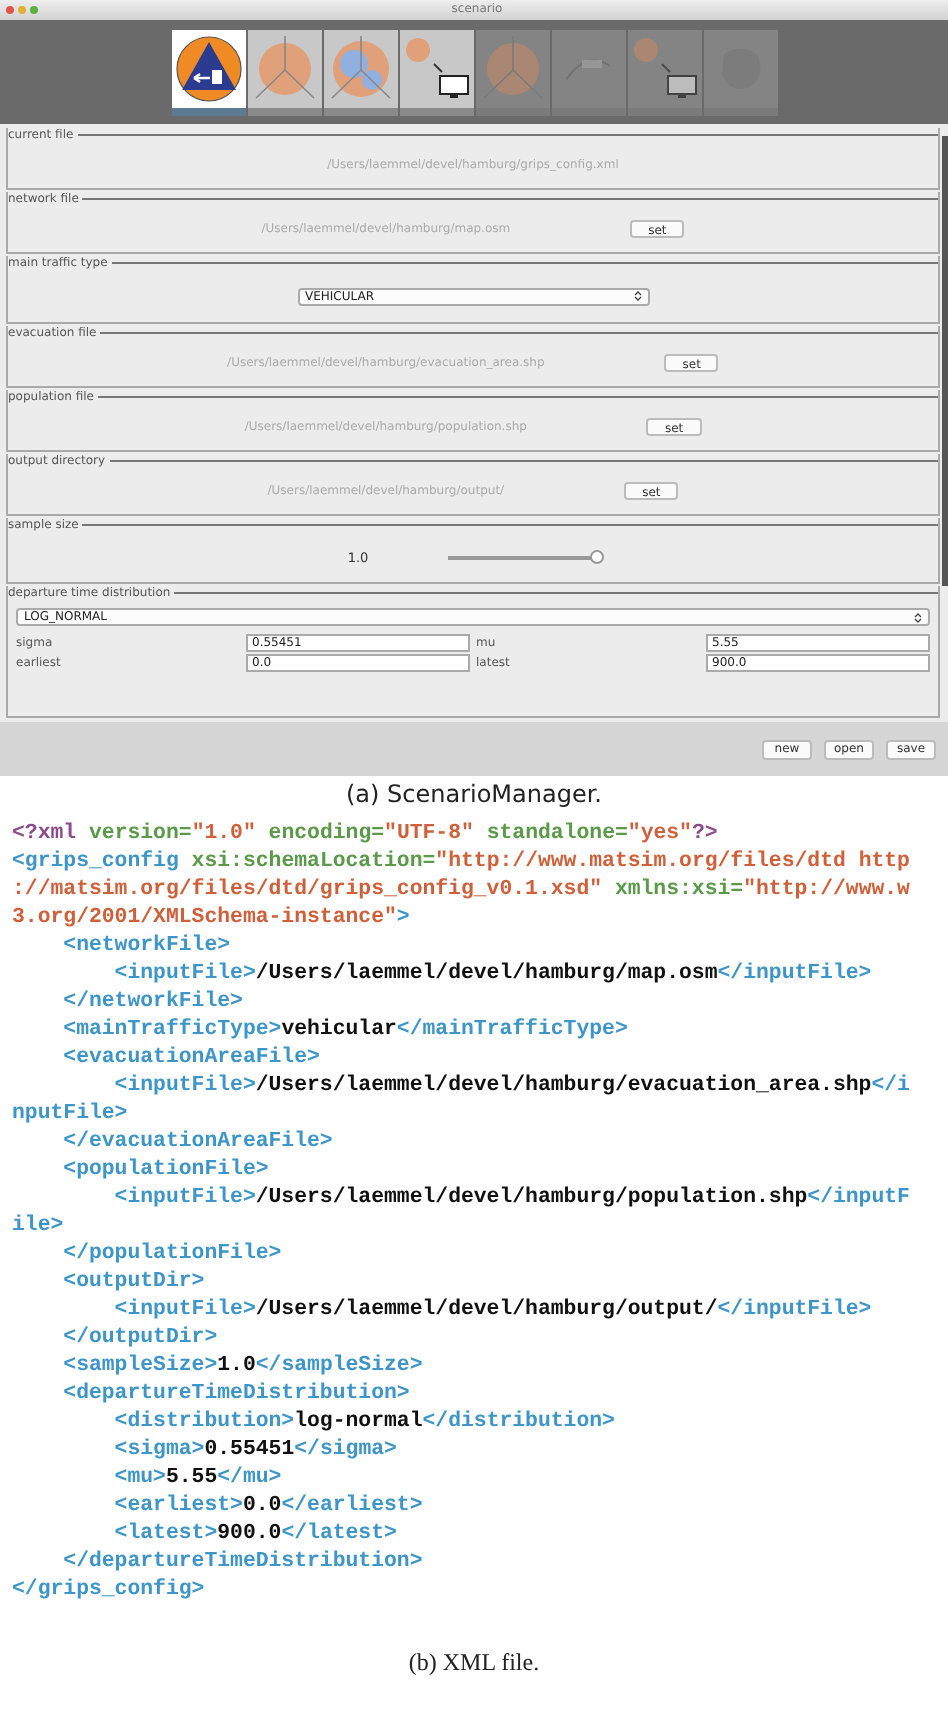  Describe the element at coordinates (461, 890) in the screenshot. I see `code-line: ://matsim.org/files/dtd/grips_config_v0.1.xsd" xmlns:xsi="http://www.w` at that location.